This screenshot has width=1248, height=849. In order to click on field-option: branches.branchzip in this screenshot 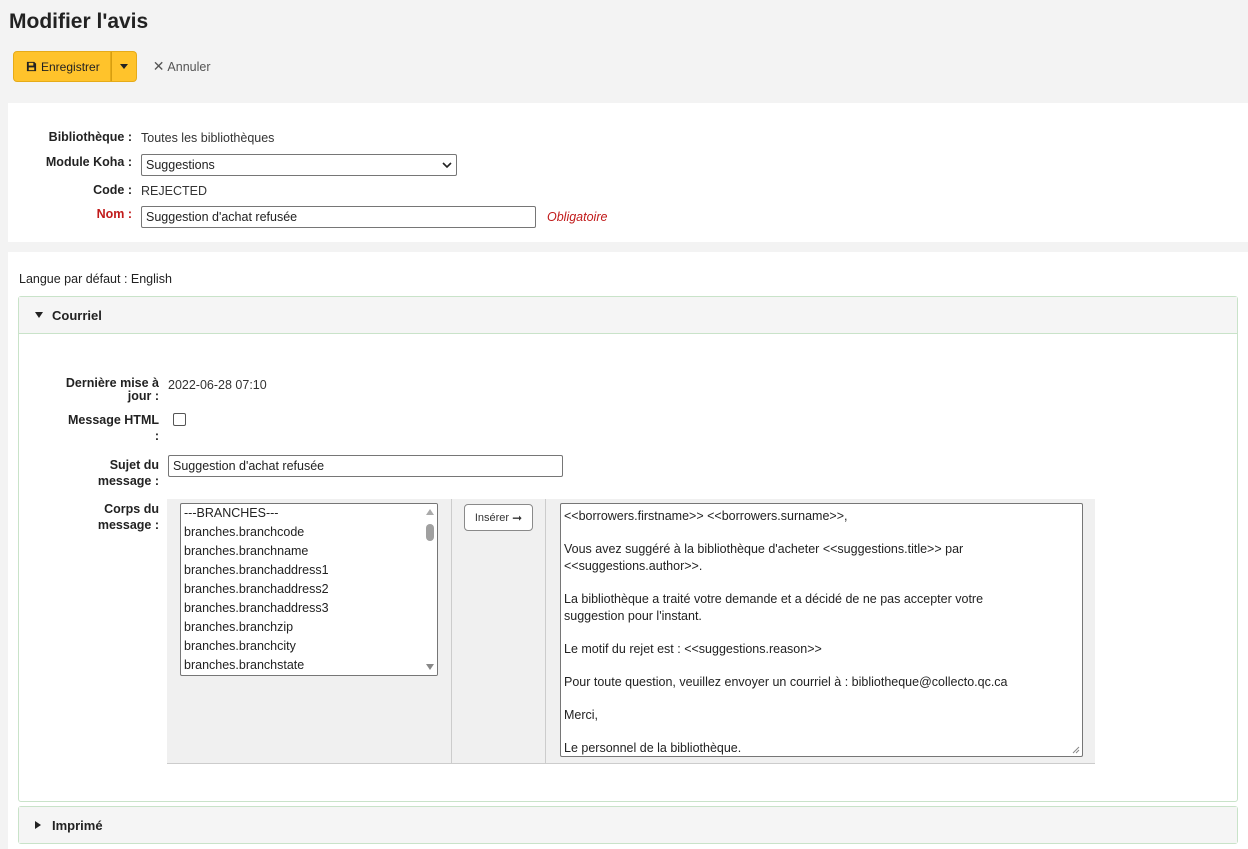, I will do `click(309, 627)`.